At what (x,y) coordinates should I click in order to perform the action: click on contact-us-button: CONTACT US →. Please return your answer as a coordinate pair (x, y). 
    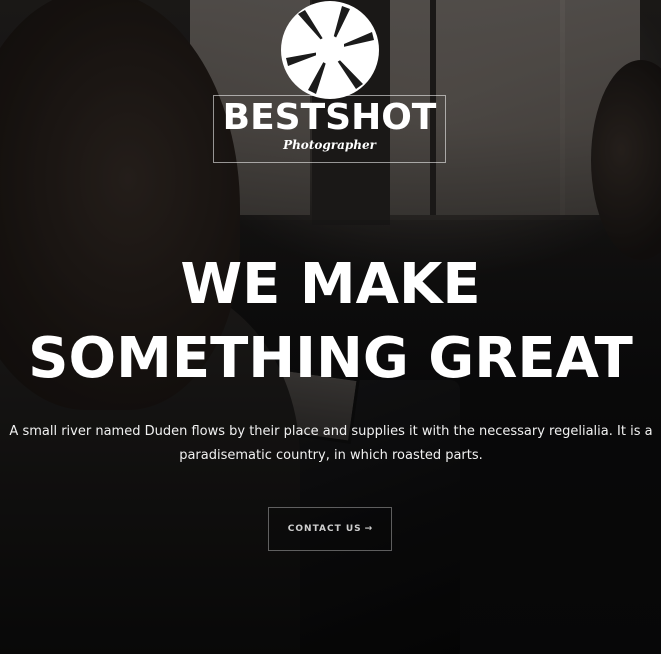
    Looking at the image, I should click on (330, 529).